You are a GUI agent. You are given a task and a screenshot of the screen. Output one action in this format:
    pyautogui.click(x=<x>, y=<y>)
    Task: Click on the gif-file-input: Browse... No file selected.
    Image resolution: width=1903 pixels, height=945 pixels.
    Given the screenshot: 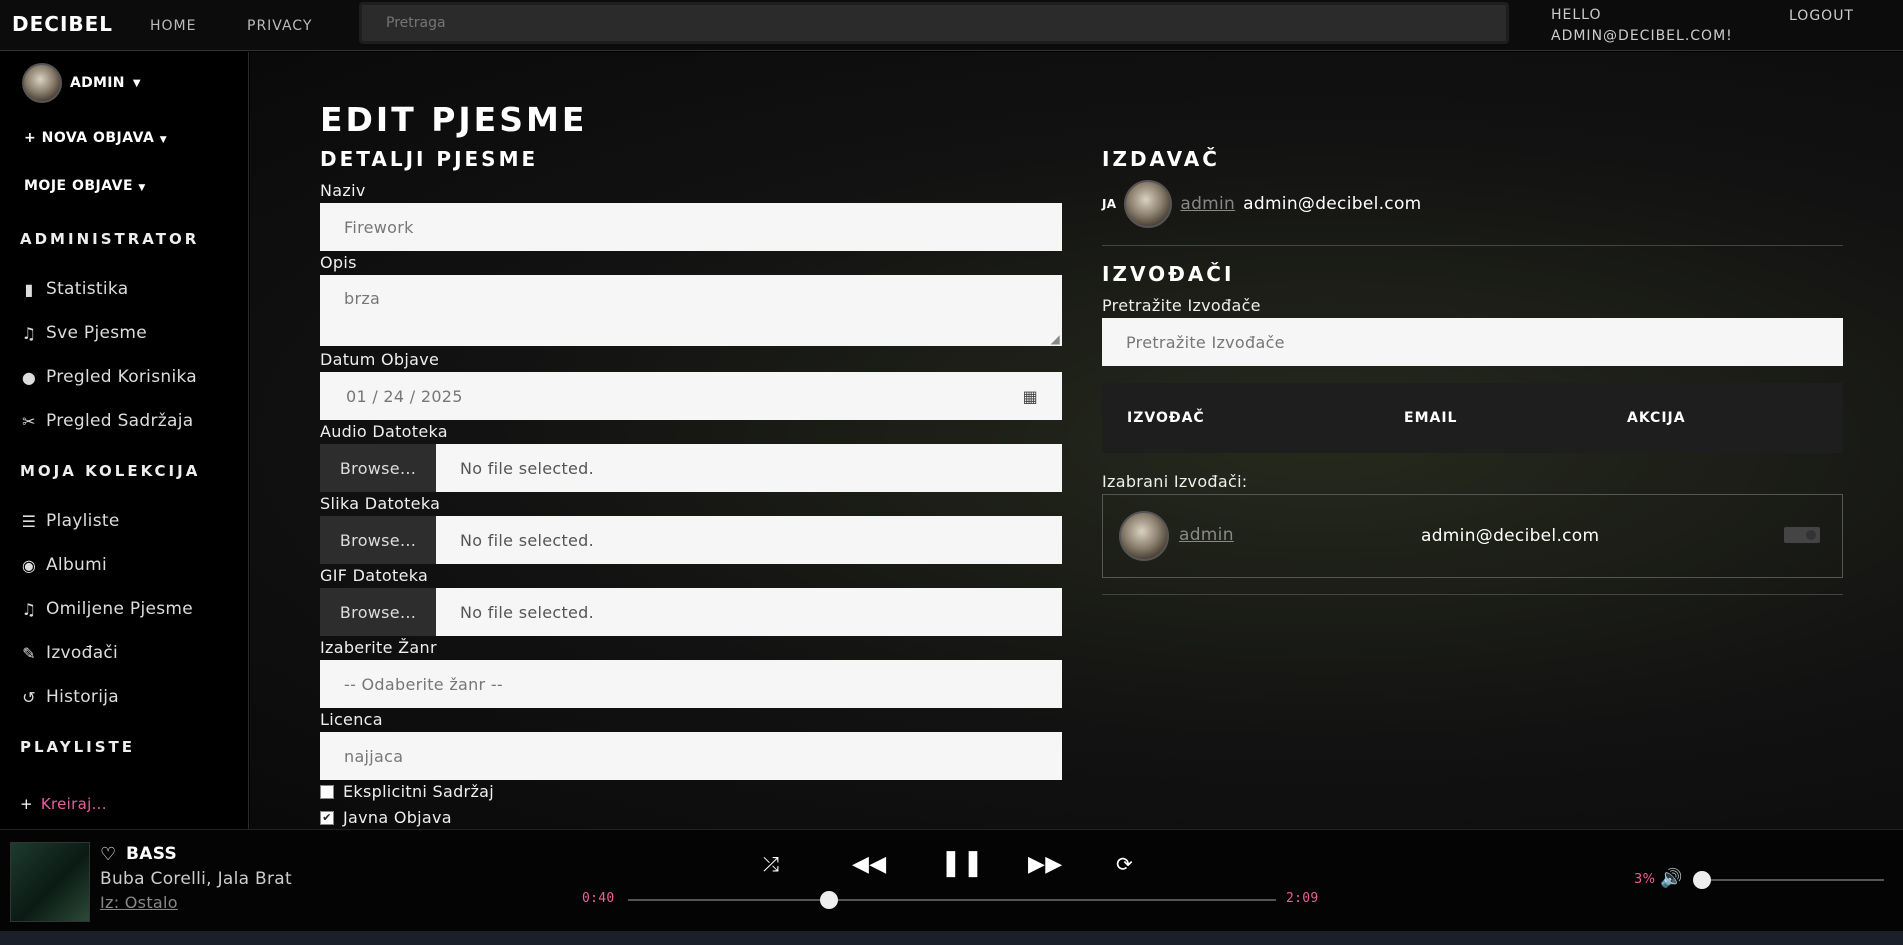 What is the action you would take?
    pyautogui.click(x=691, y=612)
    